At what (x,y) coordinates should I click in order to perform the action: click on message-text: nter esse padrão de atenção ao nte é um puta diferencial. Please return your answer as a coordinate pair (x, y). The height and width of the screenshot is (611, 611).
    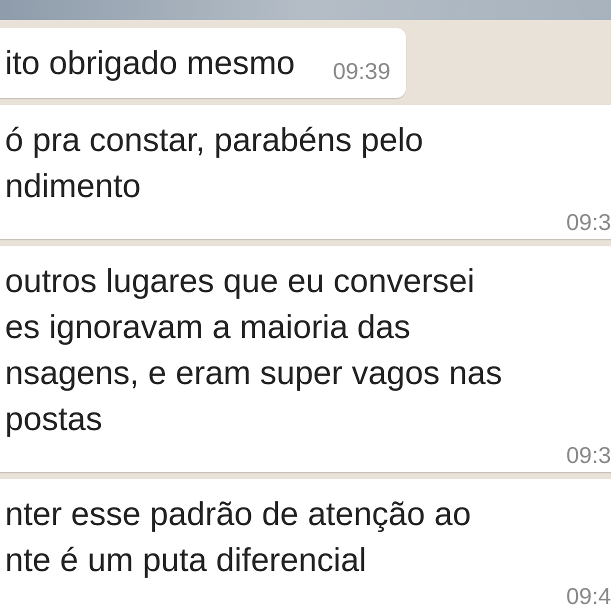
    Looking at the image, I should click on (238, 537).